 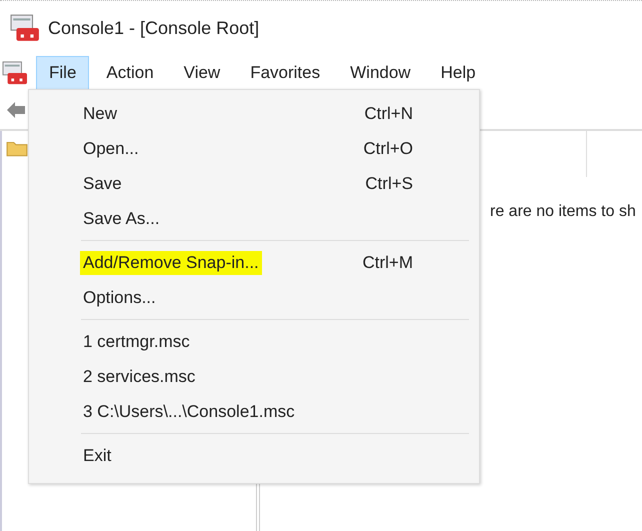 What do you see at coordinates (254, 341) in the screenshot?
I see `menu-entry: 1 certmgr.msc` at bounding box center [254, 341].